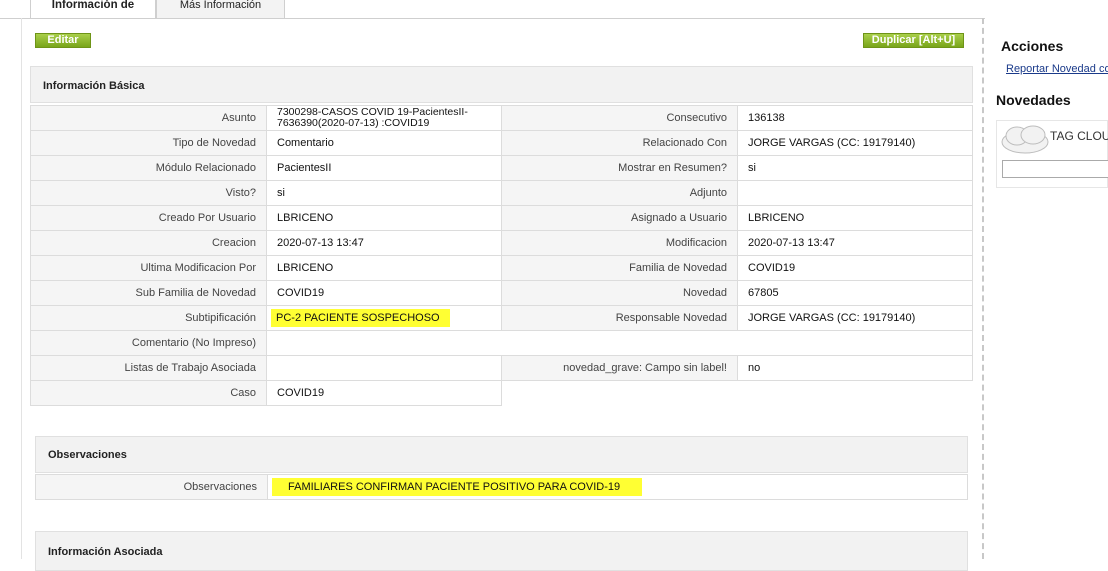  Describe the element at coordinates (148, 243) in the screenshot. I see `field-label: Creacion` at that location.